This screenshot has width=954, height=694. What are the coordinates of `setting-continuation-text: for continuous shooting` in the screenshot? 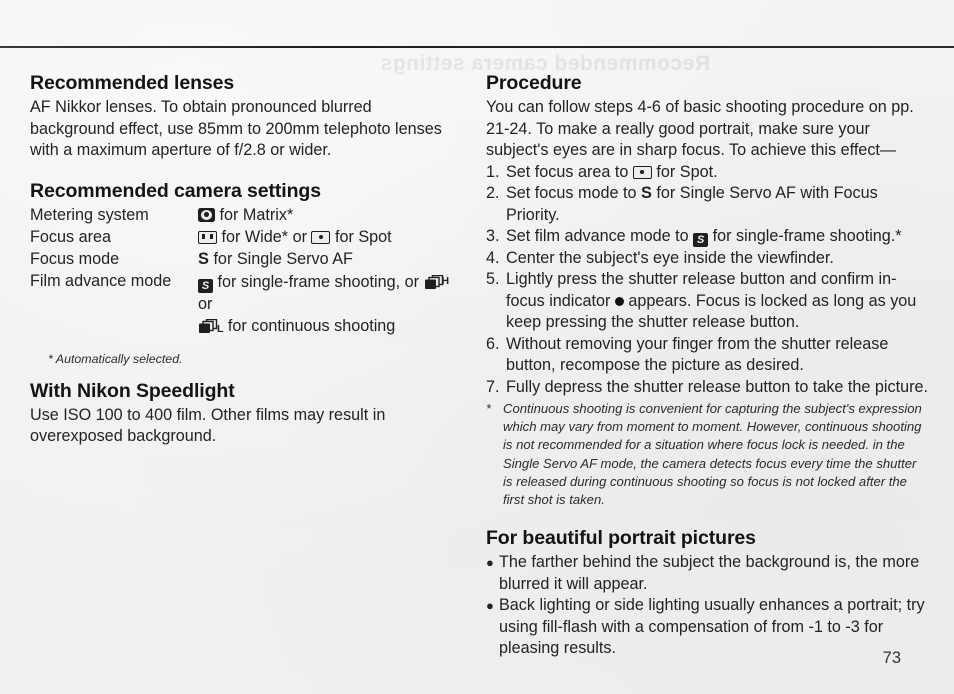 It's located at (311, 325).